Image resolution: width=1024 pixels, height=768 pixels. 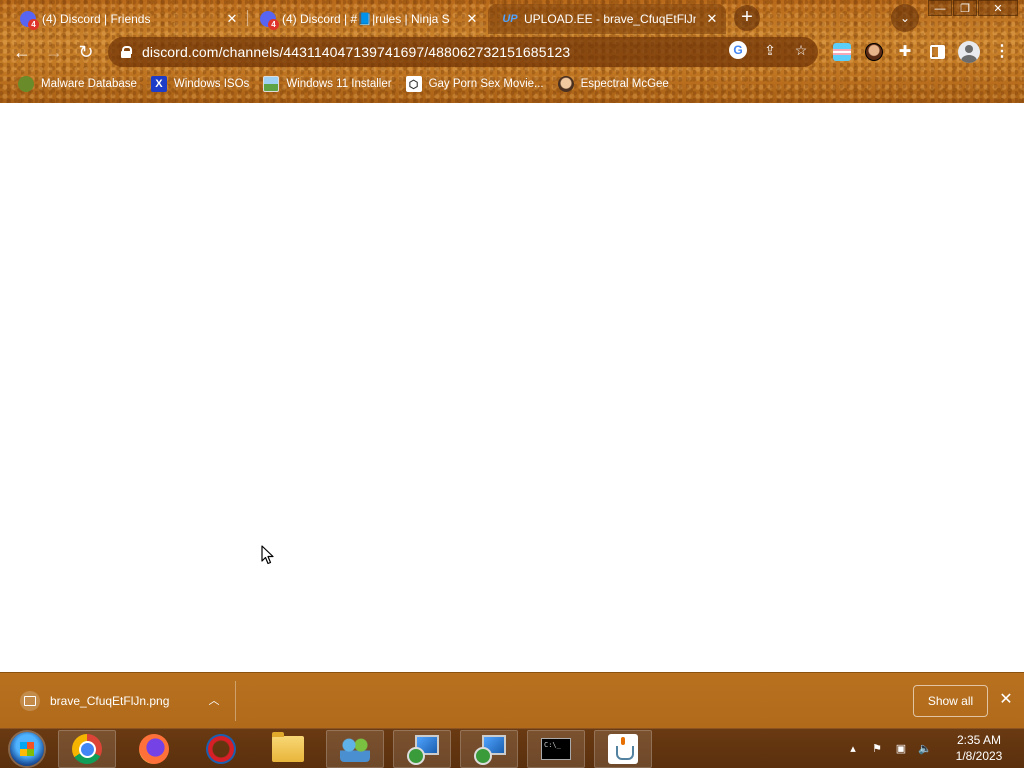 What do you see at coordinates (738, 50) in the screenshot?
I see `google-lens-icon: G` at bounding box center [738, 50].